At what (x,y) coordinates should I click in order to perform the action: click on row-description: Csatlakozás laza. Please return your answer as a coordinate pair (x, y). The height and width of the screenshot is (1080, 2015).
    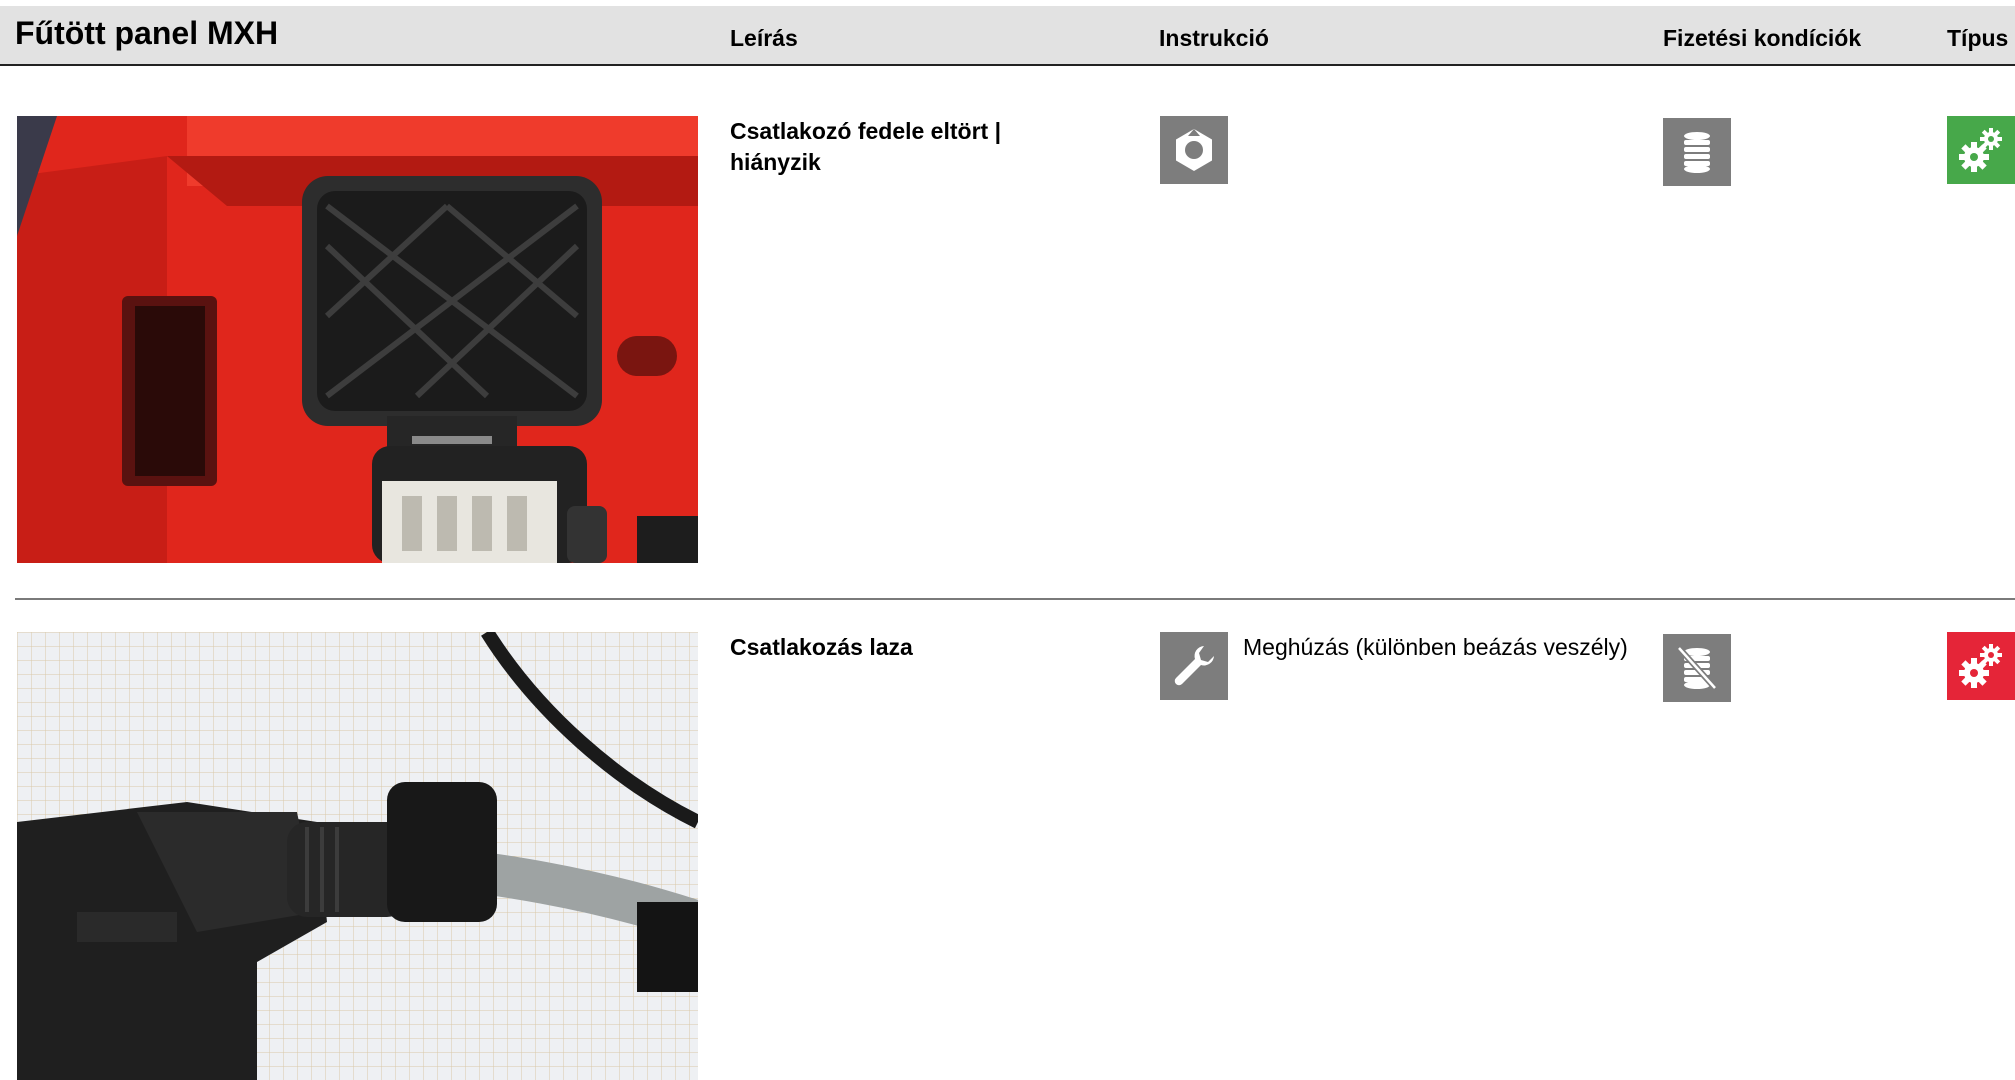
    Looking at the image, I should click on (821, 647).